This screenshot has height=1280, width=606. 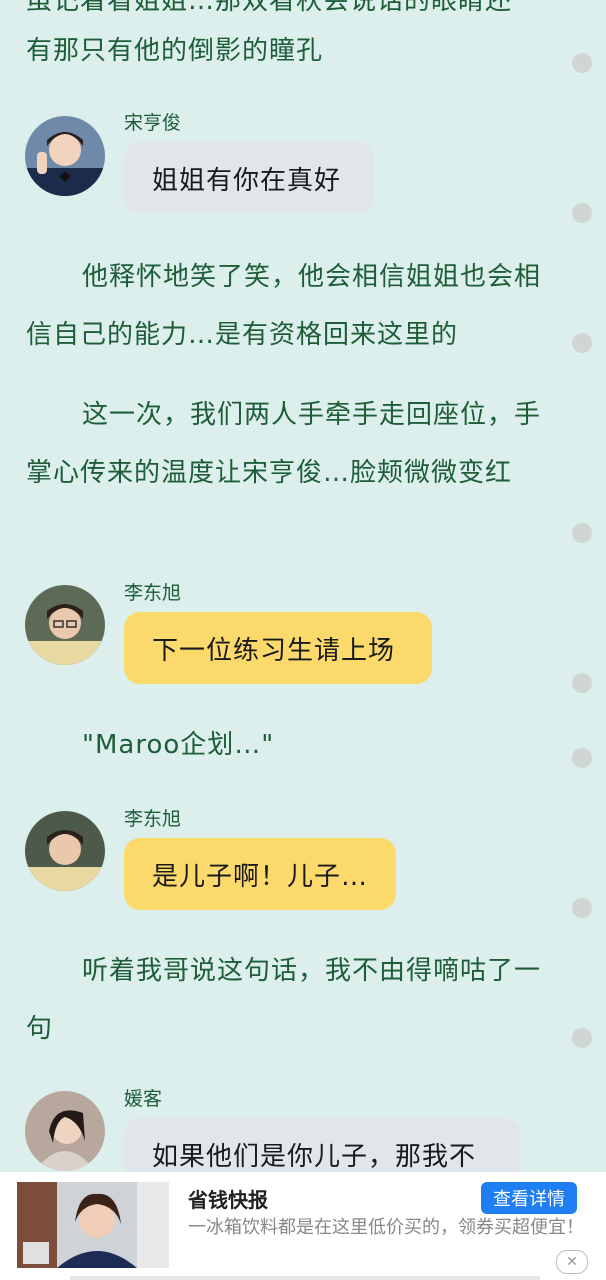 What do you see at coordinates (278, 648) in the screenshot?
I see `chat-bubble: 下一位练习生请上场` at bounding box center [278, 648].